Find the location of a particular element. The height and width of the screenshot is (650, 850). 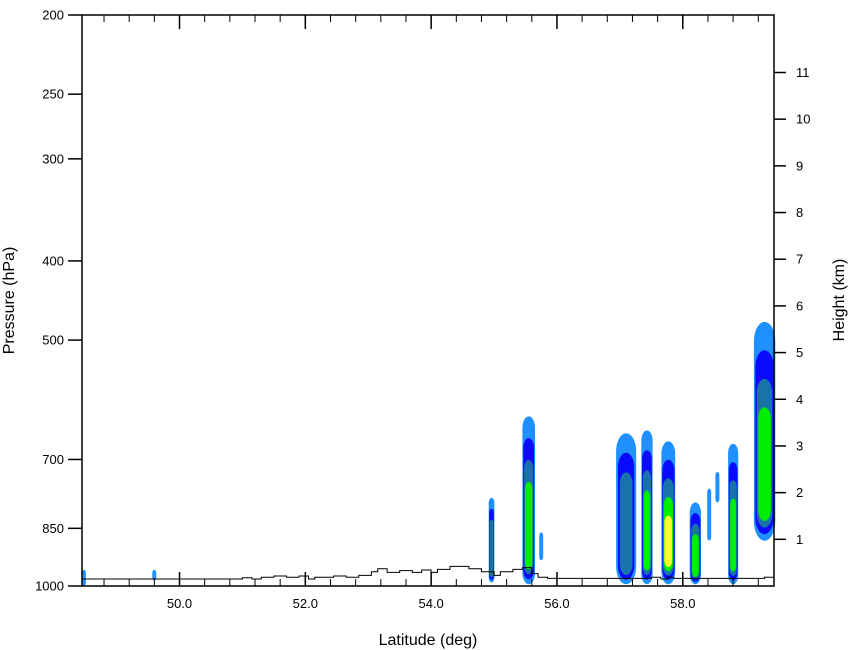

height-tick-label: 11 is located at coordinates (803, 72).